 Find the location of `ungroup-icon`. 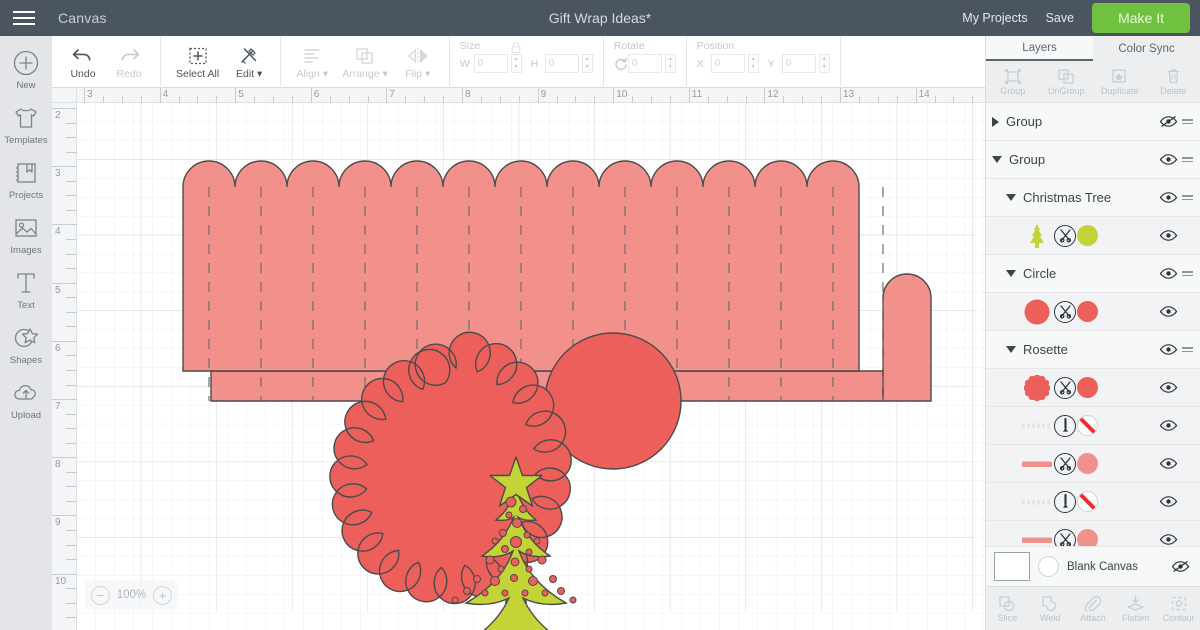

ungroup-icon is located at coordinates (1066, 76).